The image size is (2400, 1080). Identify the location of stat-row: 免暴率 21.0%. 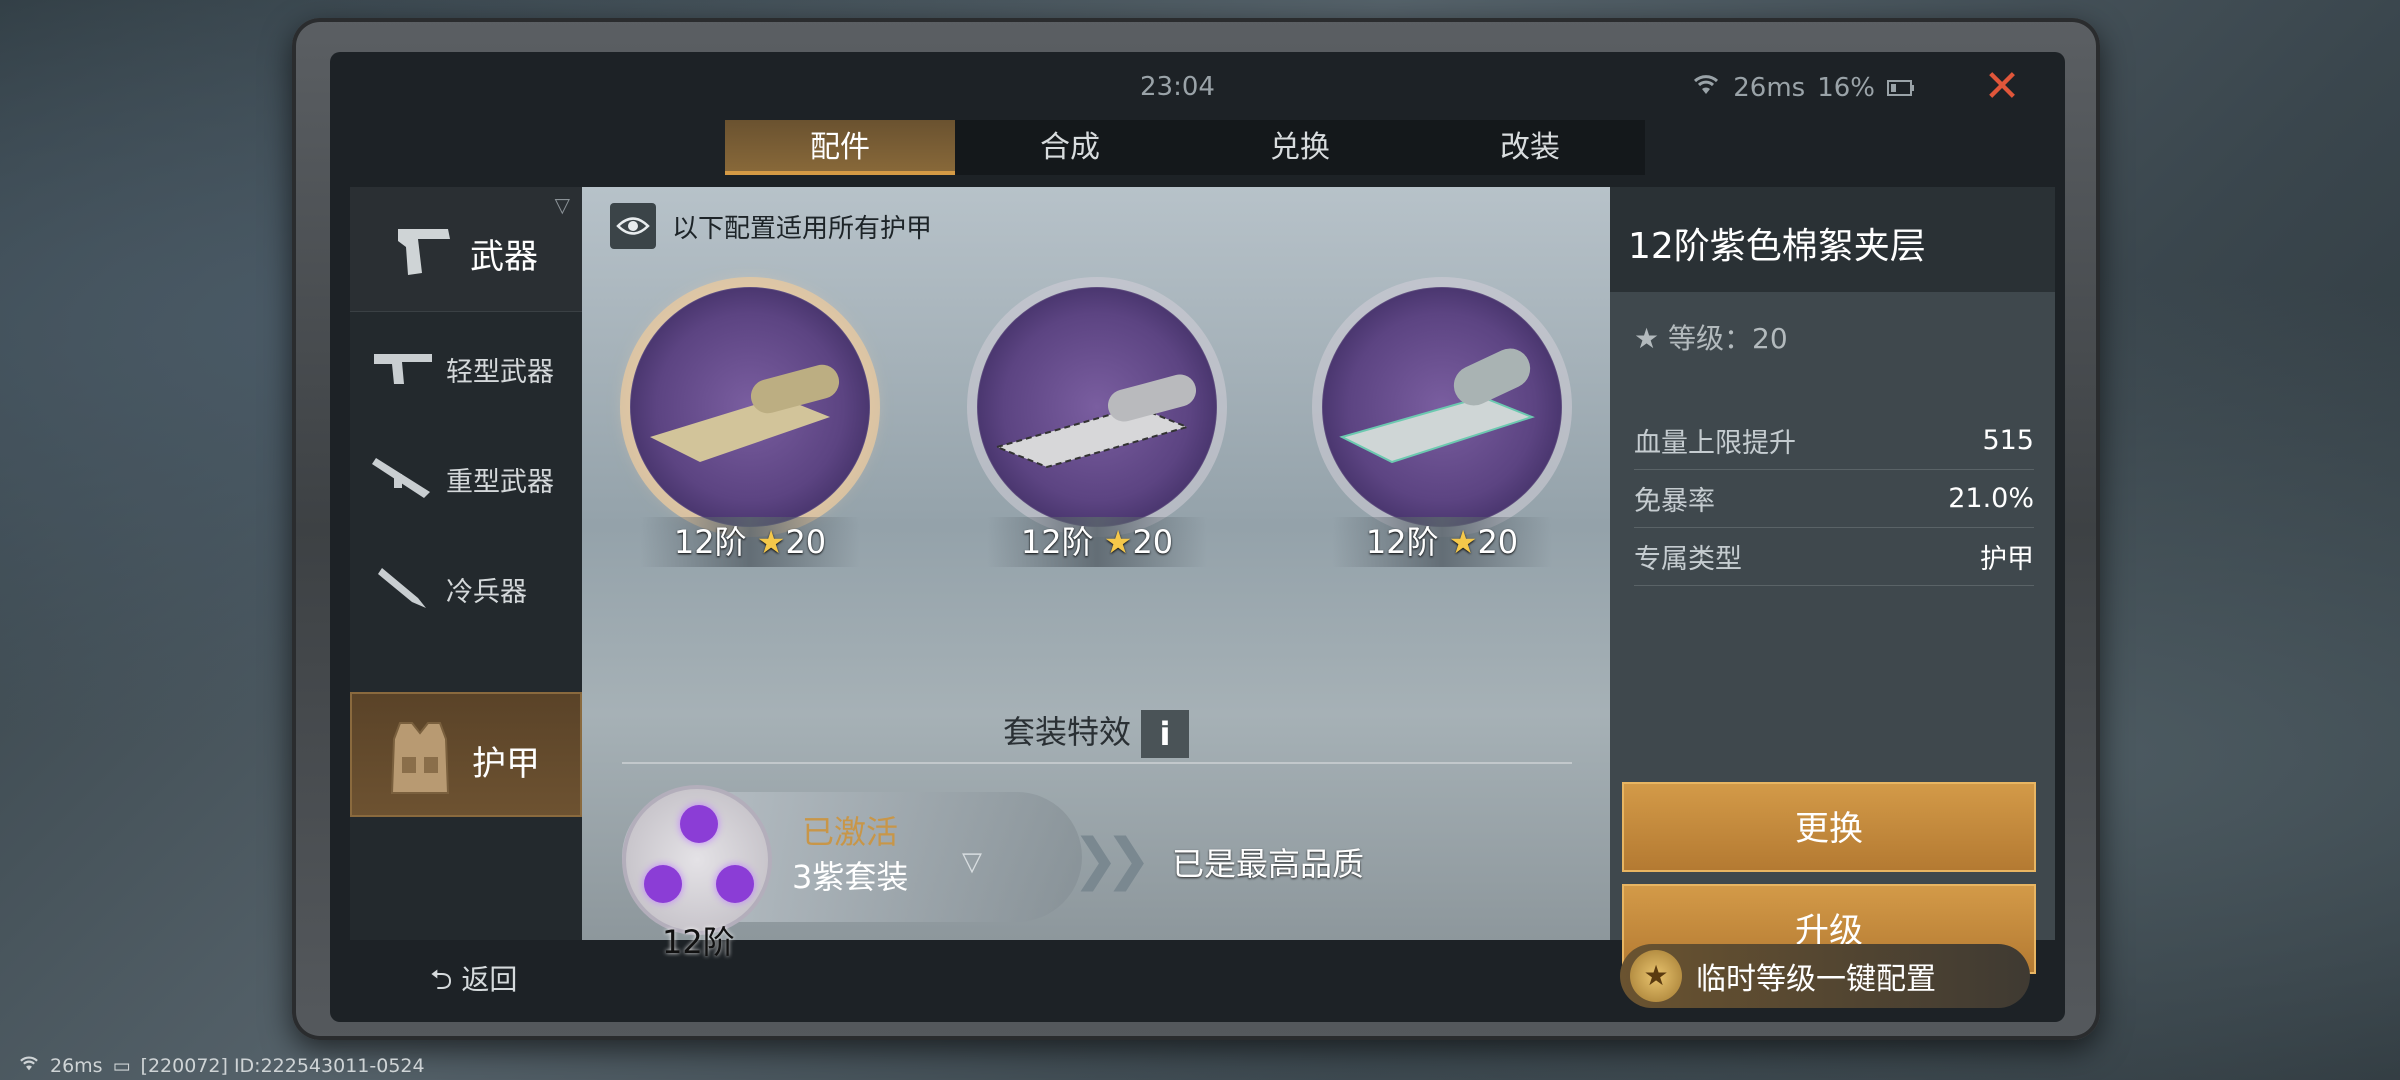
(1834, 499).